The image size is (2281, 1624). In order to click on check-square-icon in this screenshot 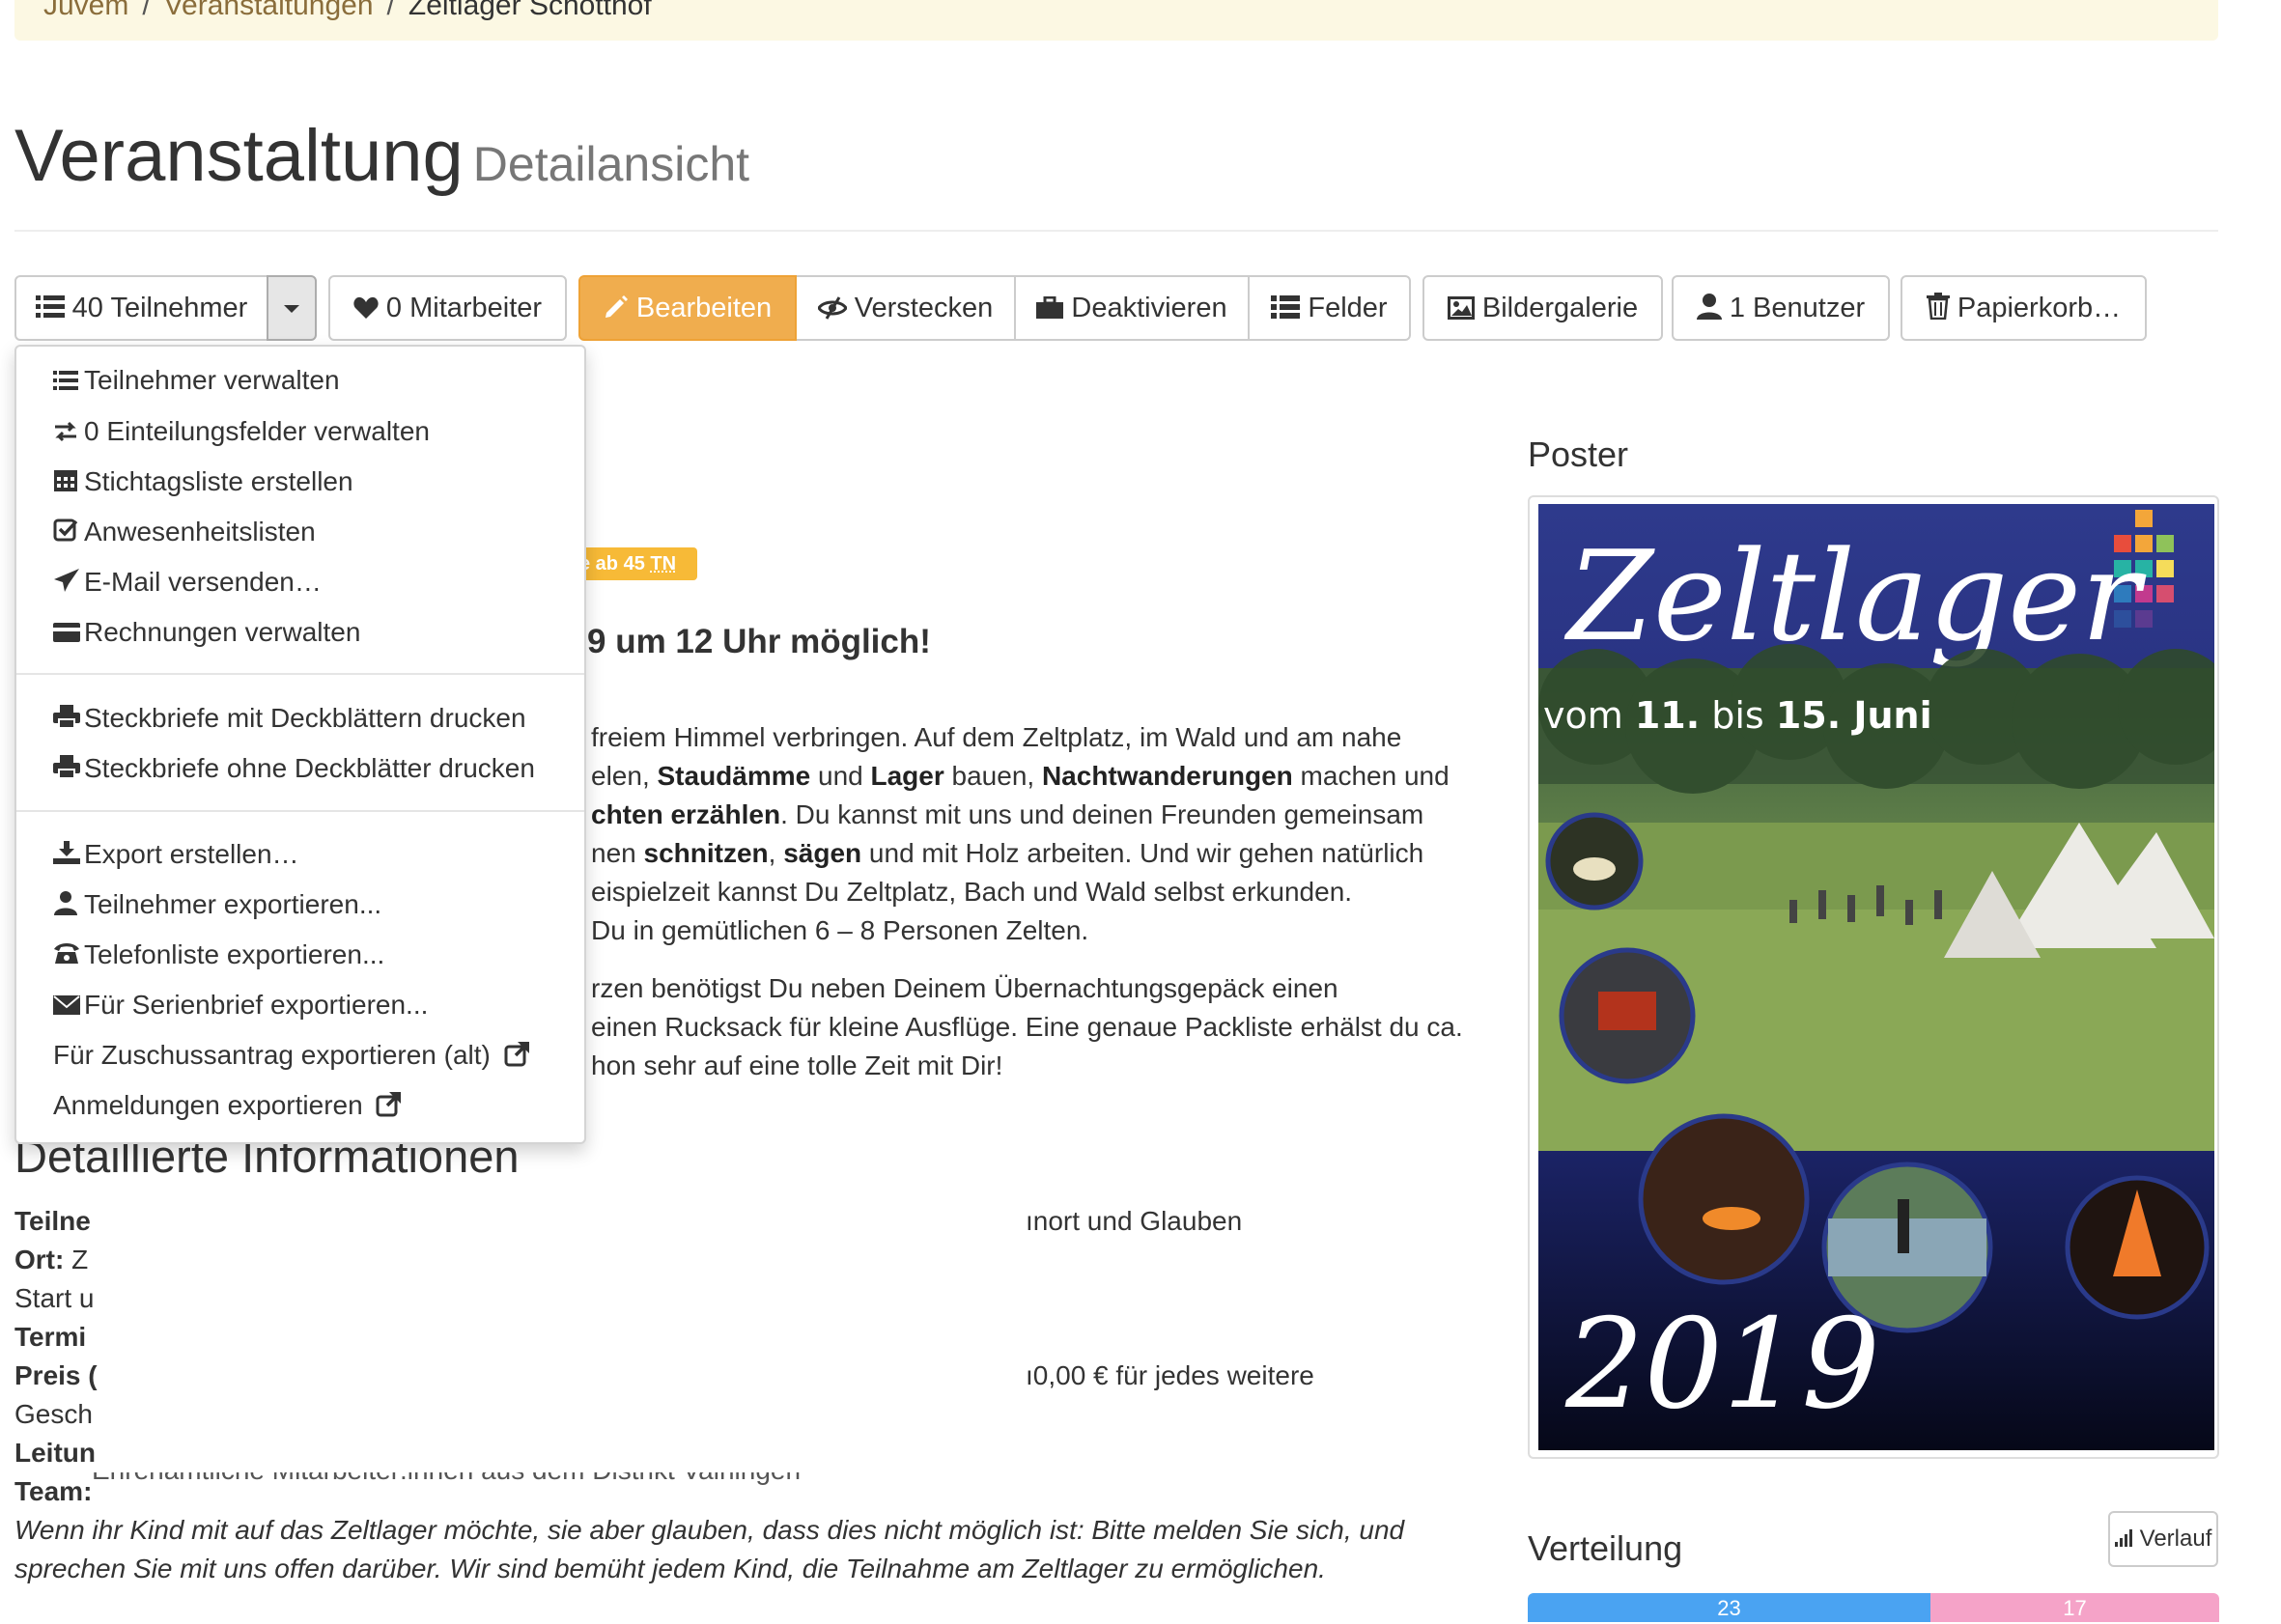, I will do `click(68, 534)`.